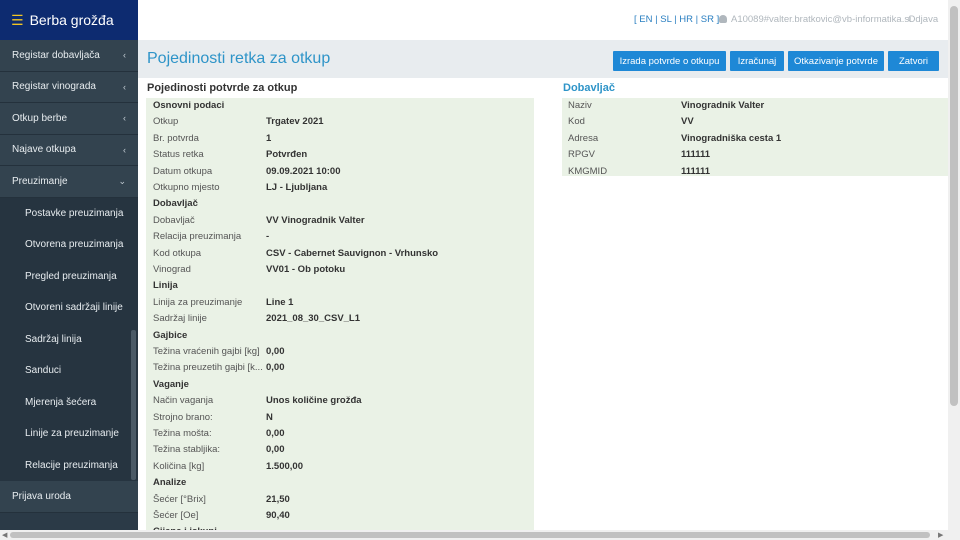  I want to click on sidebar-subitem-mjerenja-secera: Mjerenja šećera, so click(69, 402).